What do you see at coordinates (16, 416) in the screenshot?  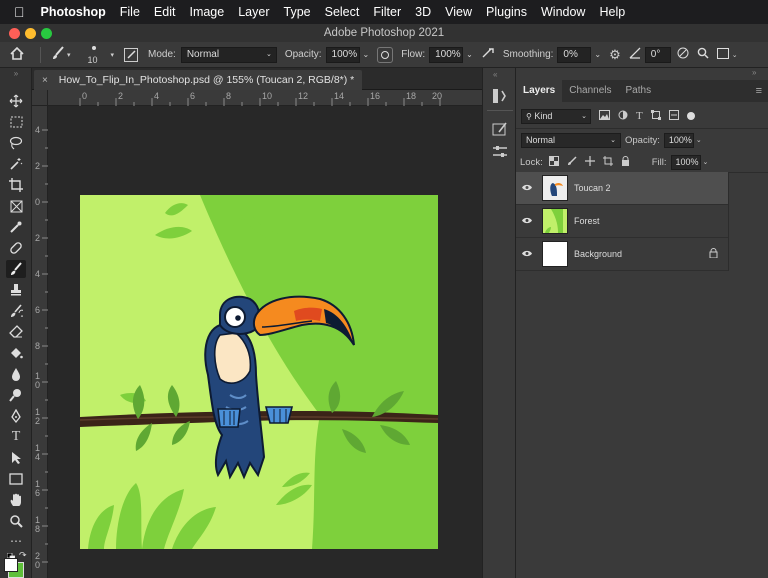 I see `pen-tool-icon` at bounding box center [16, 416].